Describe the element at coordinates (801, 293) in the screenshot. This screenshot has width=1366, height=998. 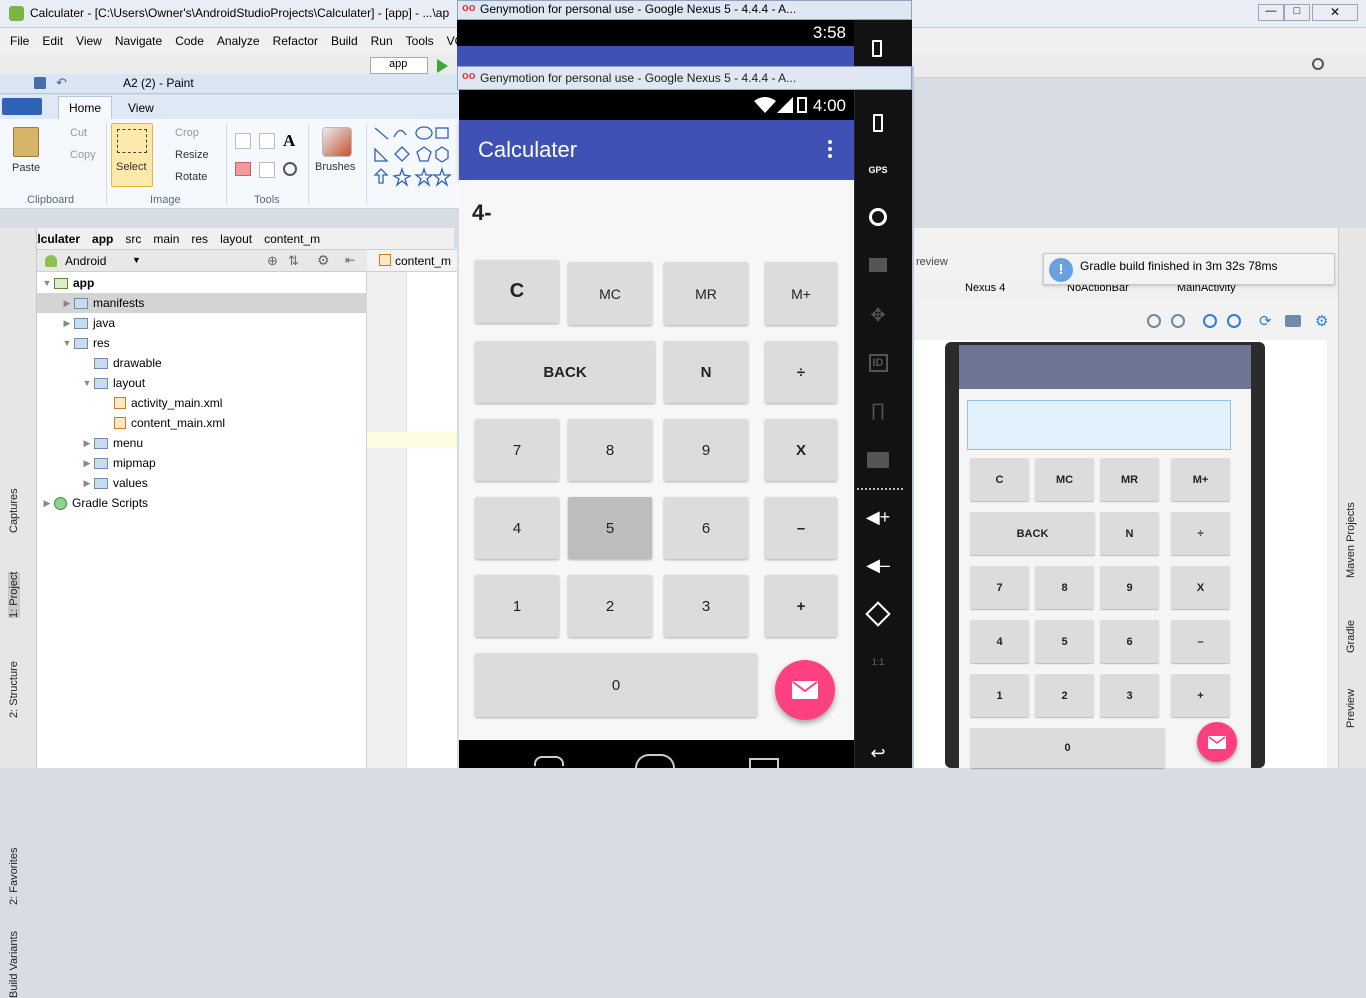
I see `calc-key: M+` at that location.